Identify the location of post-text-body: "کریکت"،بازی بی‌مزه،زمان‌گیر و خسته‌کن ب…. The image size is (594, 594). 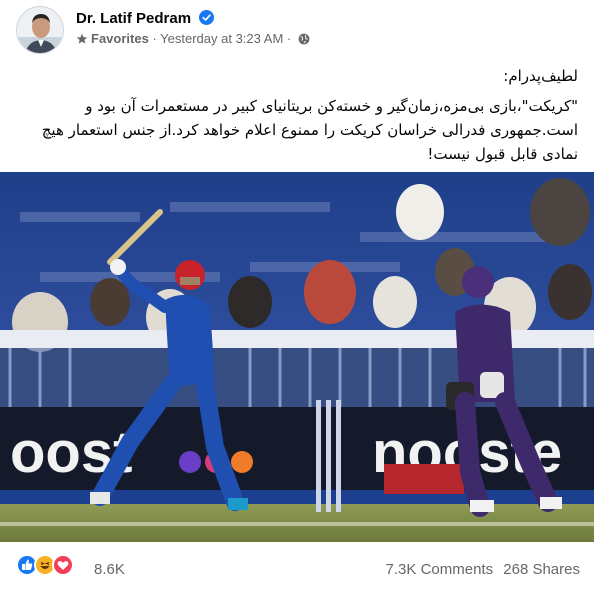
(309, 130).